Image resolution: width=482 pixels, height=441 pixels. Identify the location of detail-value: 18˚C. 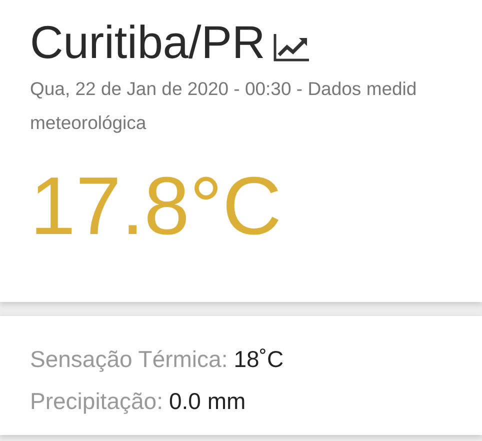
(259, 359).